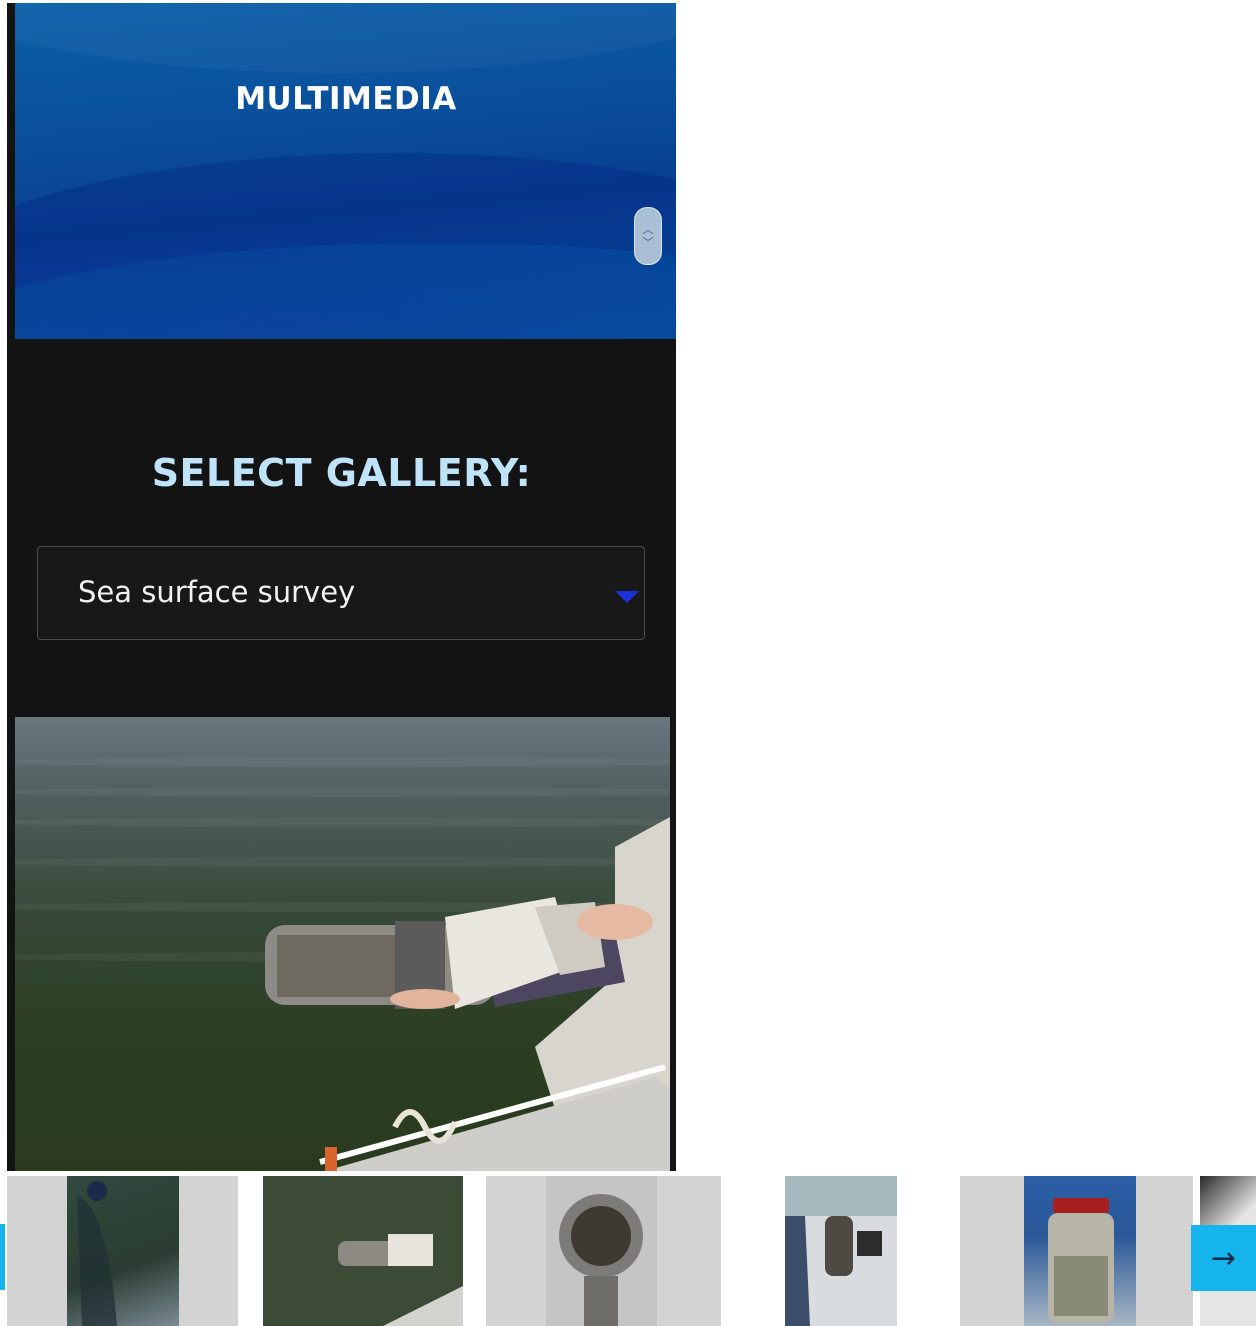  What do you see at coordinates (122, 1251) in the screenshot?
I see `thumb-buoy-line` at bounding box center [122, 1251].